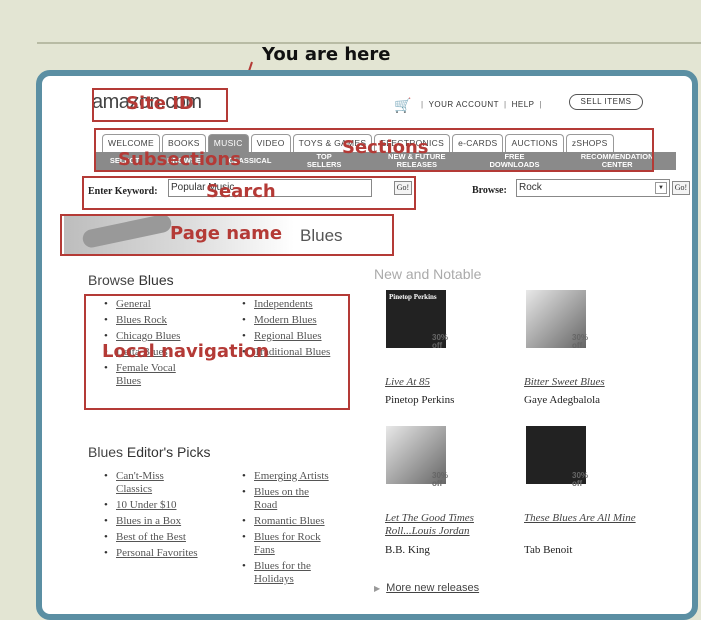  I want to click on triangle-right-icon: ▶, so click(377, 588).